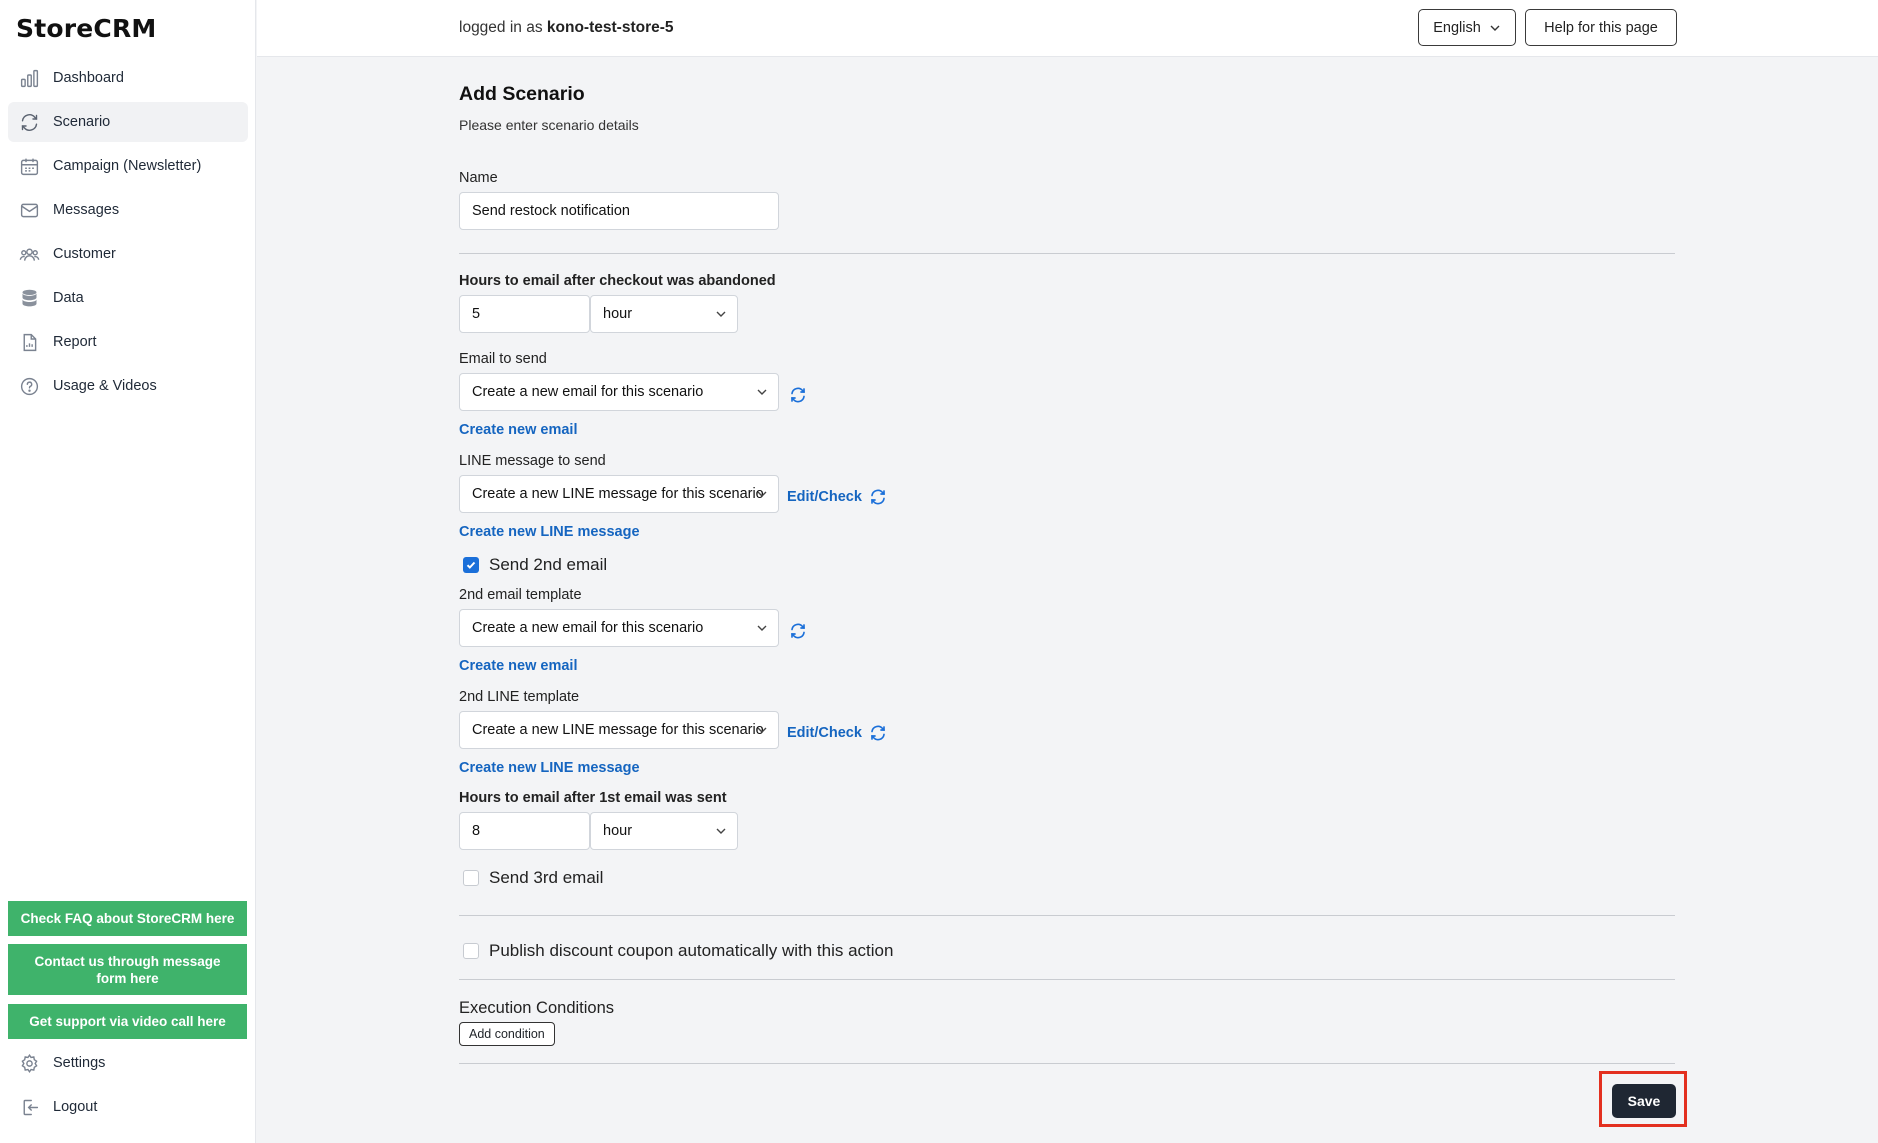 Image resolution: width=1878 pixels, height=1143 pixels. Describe the element at coordinates (29, 298) in the screenshot. I see `database-icon` at that location.